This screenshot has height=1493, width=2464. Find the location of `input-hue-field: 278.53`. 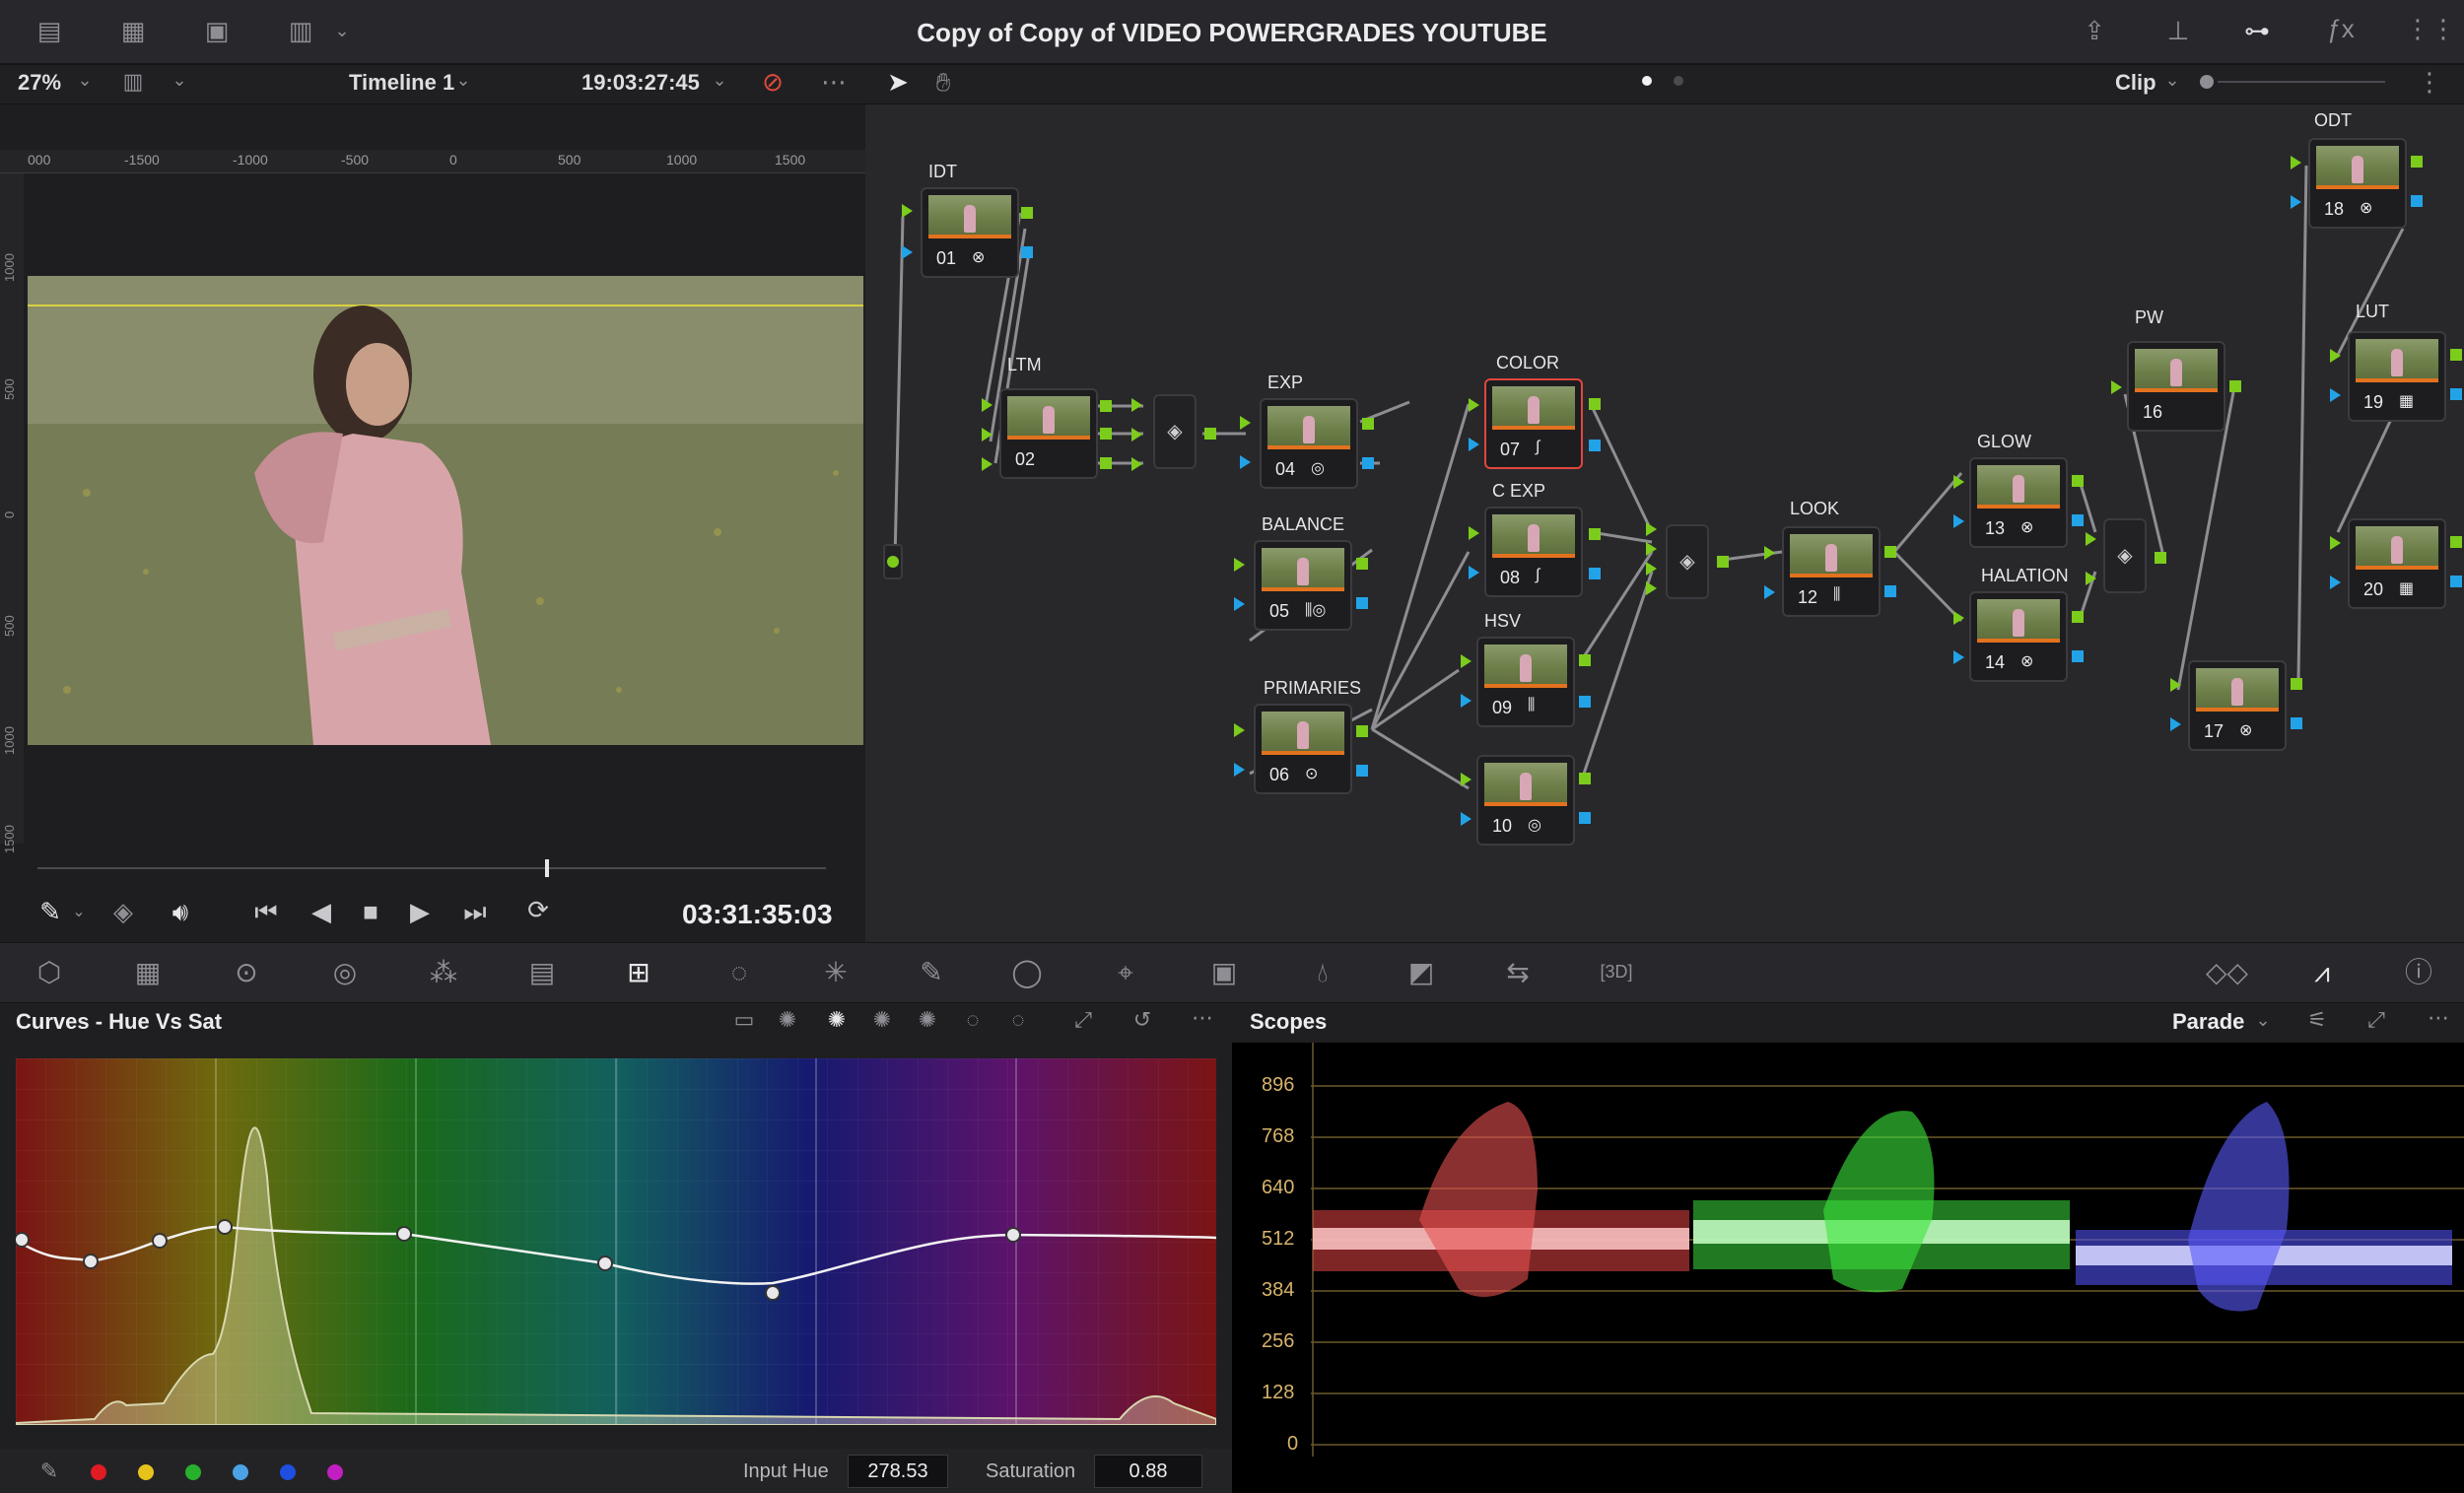

input-hue-field: 278.53 is located at coordinates (898, 1471).